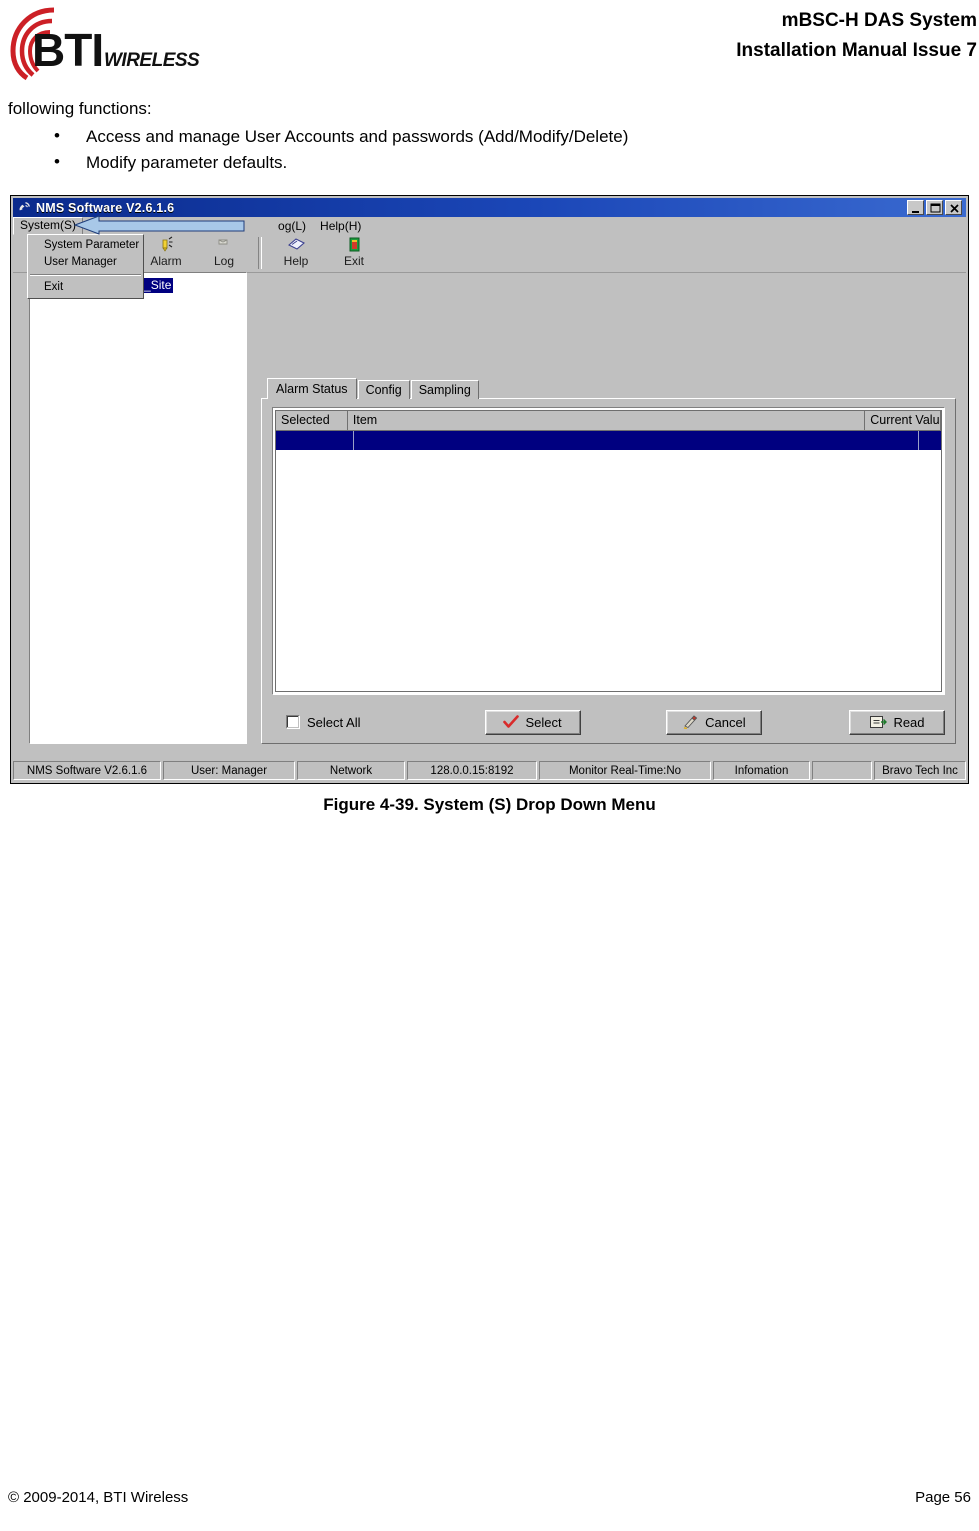  Describe the element at coordinates (334, 722) in the screenshot. I see `select-all-label: Select All` at that location.